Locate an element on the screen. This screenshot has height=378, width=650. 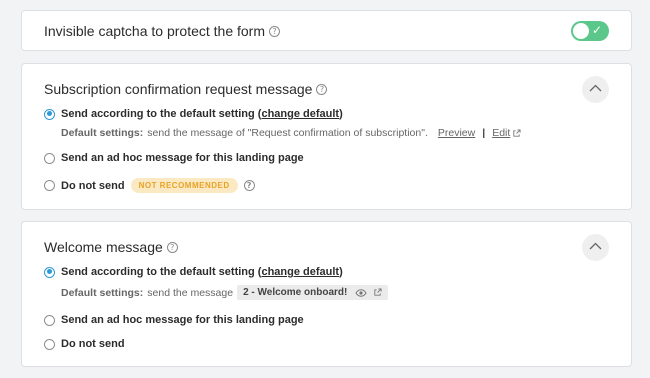
captcha-title-row: Invisible captcha to protect the form ? is located at coordinates (162, 31).